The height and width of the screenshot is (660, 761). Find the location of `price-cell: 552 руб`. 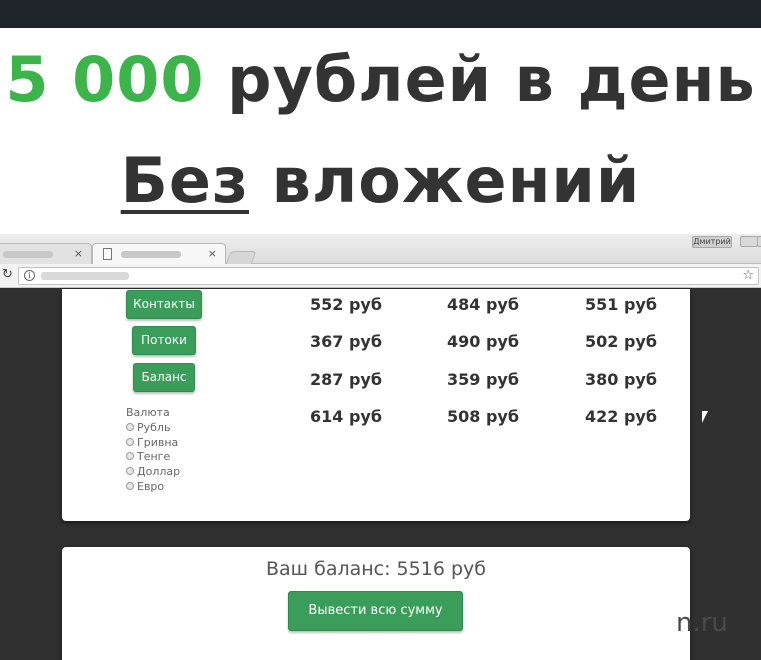

price-cell: 552 руб is located at coordinates (346, 304).